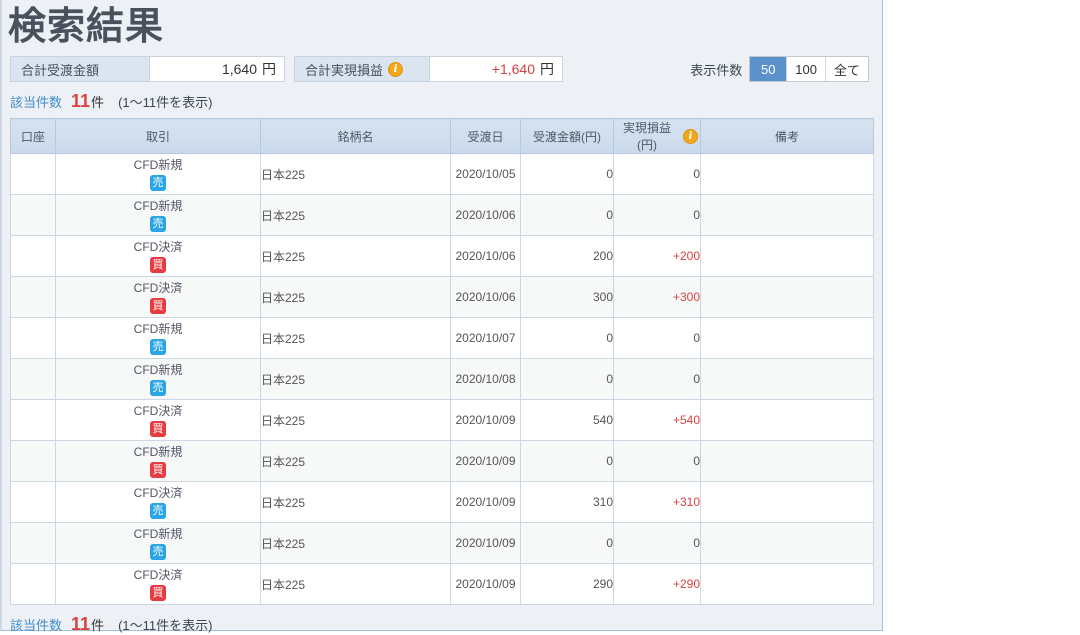  What do you see at coordinates (217, 69) in the screenshot?
I see `total-settlement-value: 1,640 円` at bounding box center [217, 69].